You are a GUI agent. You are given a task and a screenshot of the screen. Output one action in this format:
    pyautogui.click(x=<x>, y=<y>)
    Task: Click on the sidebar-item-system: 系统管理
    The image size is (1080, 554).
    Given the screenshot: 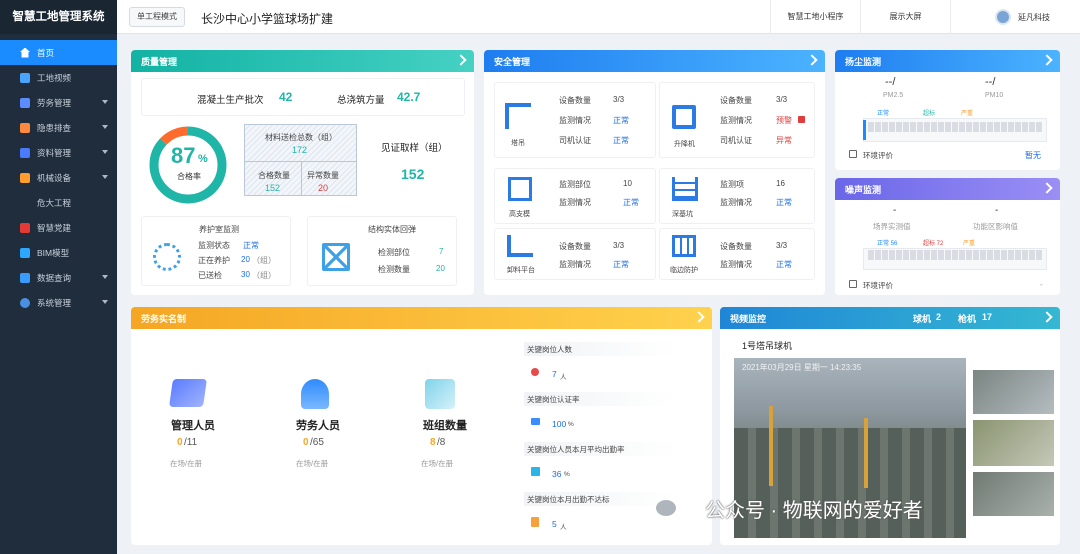 What is the action you would take?
    pyautogui.click(x=58, y=302)
    